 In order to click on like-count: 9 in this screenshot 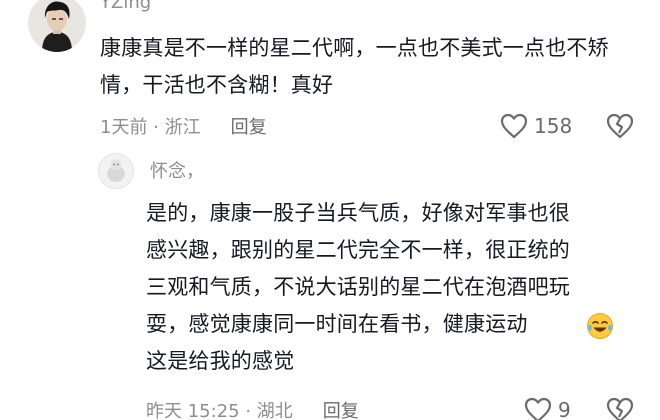, I will do `click(564, 409)`.